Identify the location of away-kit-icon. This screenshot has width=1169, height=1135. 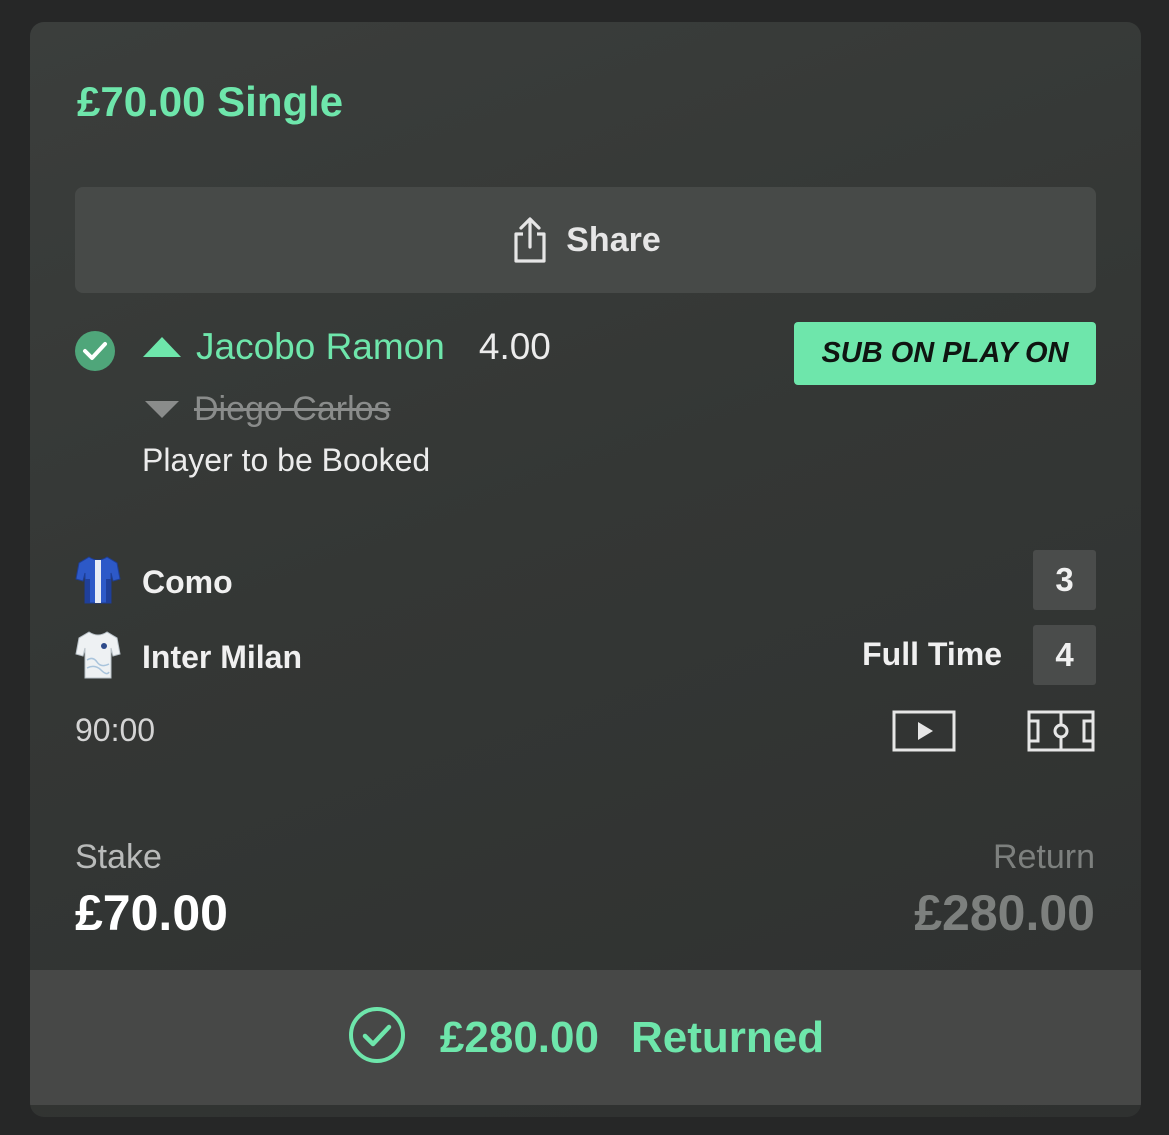
(98, 657).